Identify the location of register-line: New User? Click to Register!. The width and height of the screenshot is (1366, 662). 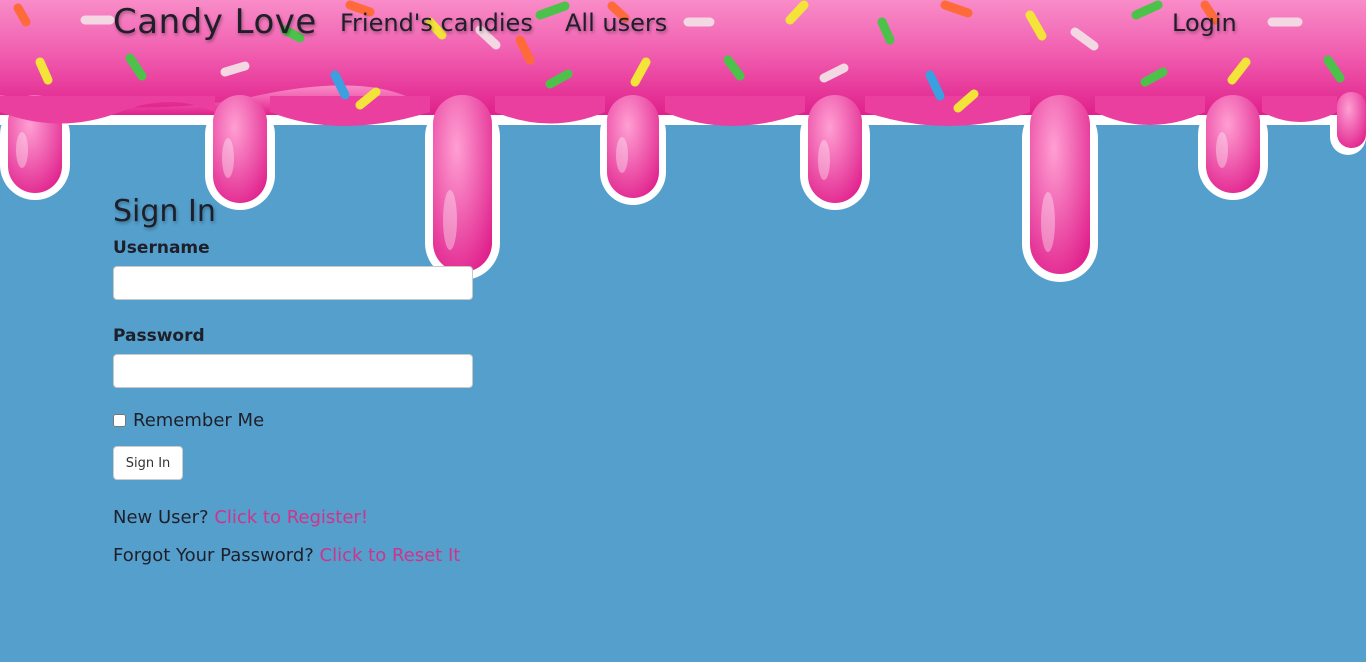
(323, 518).